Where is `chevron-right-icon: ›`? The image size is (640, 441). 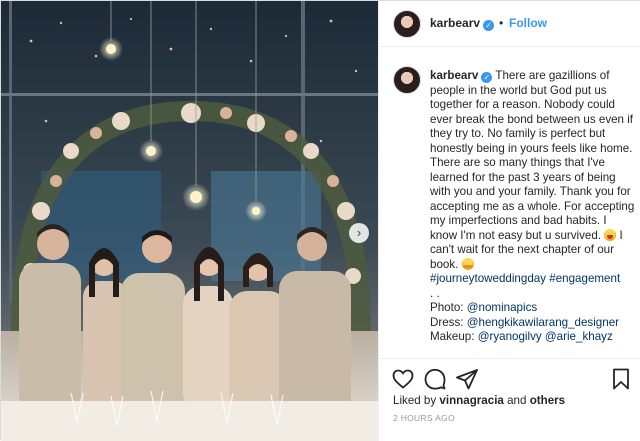
chevron-right-icon: › is located at coordinates (359, 232).